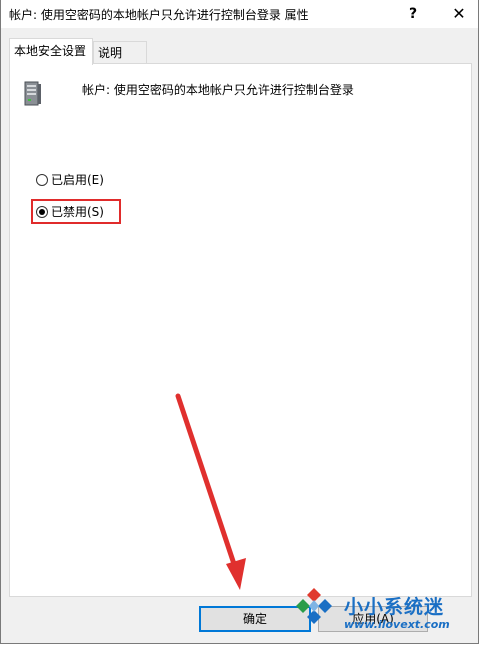  What do you see at coordinates (76, 211) in the screenshot?
I see `highlight-box` at bounding box center [76, 211].